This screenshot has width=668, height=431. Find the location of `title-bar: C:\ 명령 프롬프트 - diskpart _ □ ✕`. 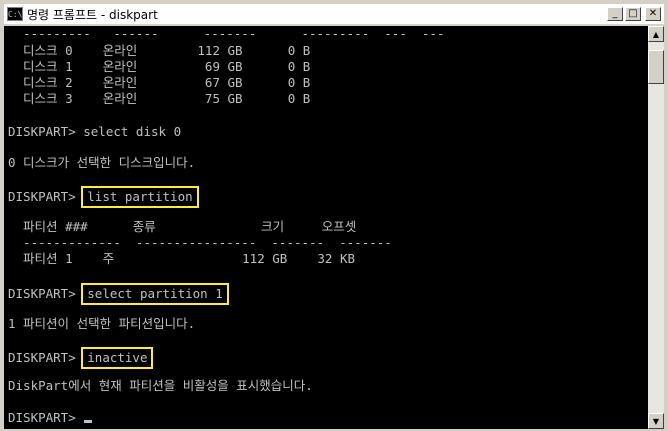

title-bar: C:\ 명령 프롬프트 - diskpart _ □ ✕ is located at coordinates (334, 14).